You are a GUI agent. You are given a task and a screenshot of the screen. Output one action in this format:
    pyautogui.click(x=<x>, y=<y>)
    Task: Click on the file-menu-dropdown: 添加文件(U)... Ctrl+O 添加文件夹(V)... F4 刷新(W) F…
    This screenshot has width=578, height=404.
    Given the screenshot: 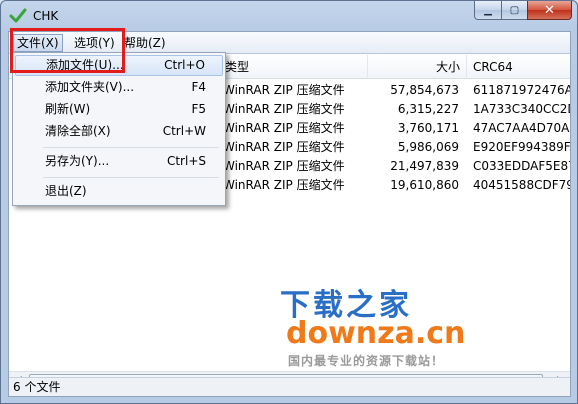 What is the action you would take?
    pyautogui.click(x=119, y=129)
    